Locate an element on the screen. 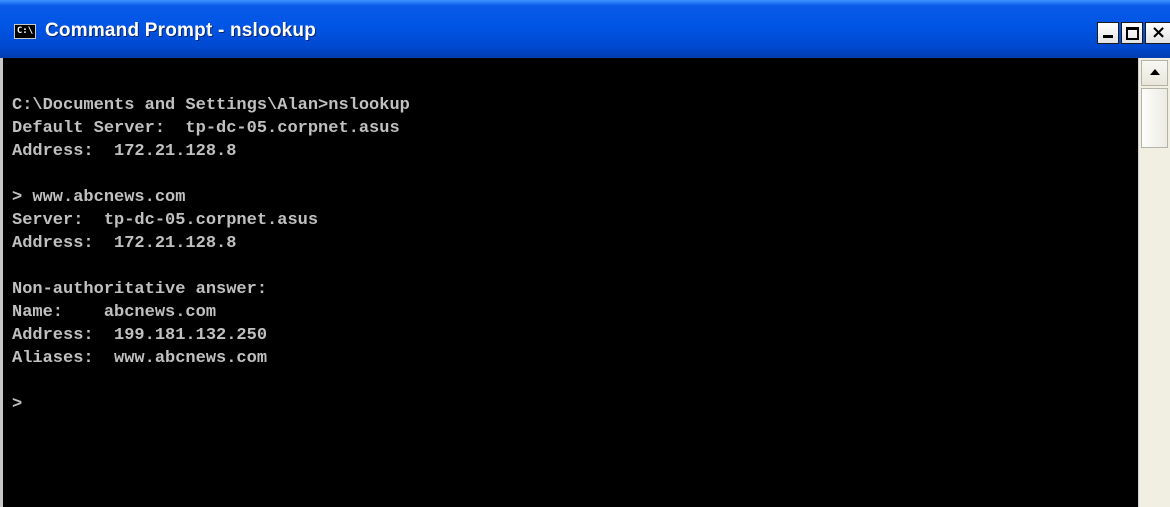  vertical-scrollbar is located at coordinates (1154, 282).